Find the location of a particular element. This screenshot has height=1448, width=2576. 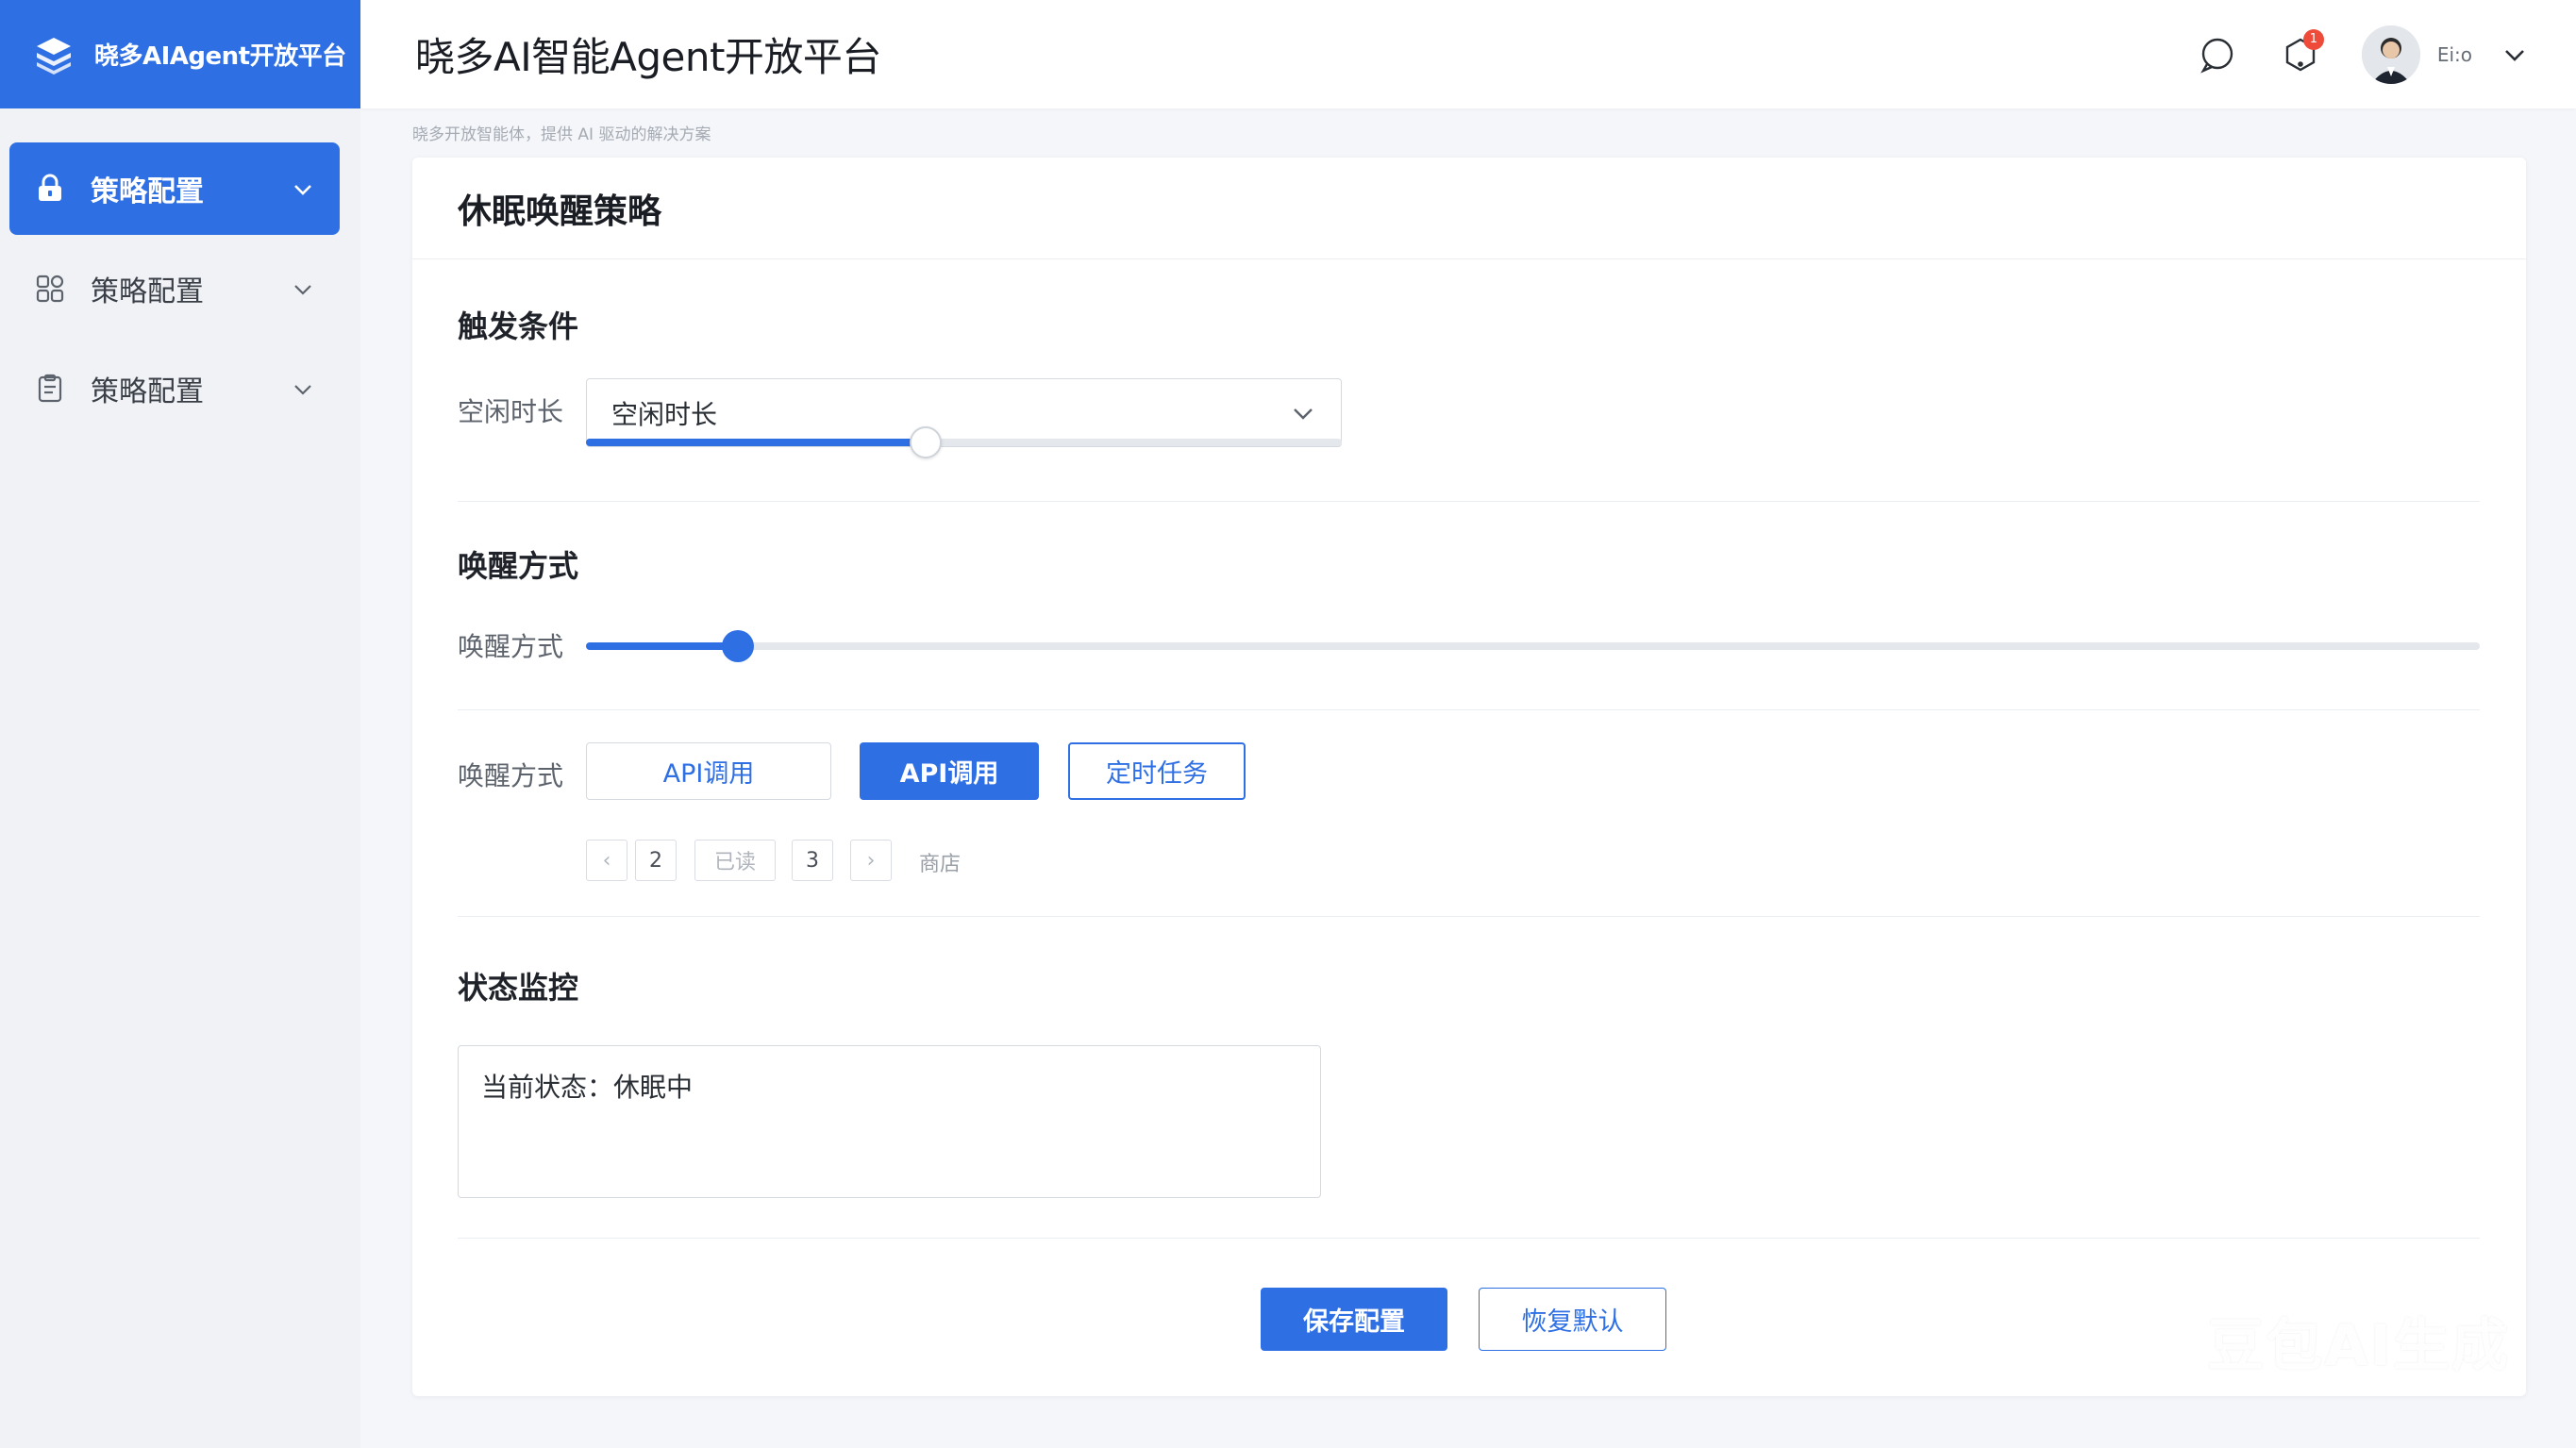

top-header: 晓多AI智能Agent开放平台 1 Ei:o is located at coordinates (1468, 54).